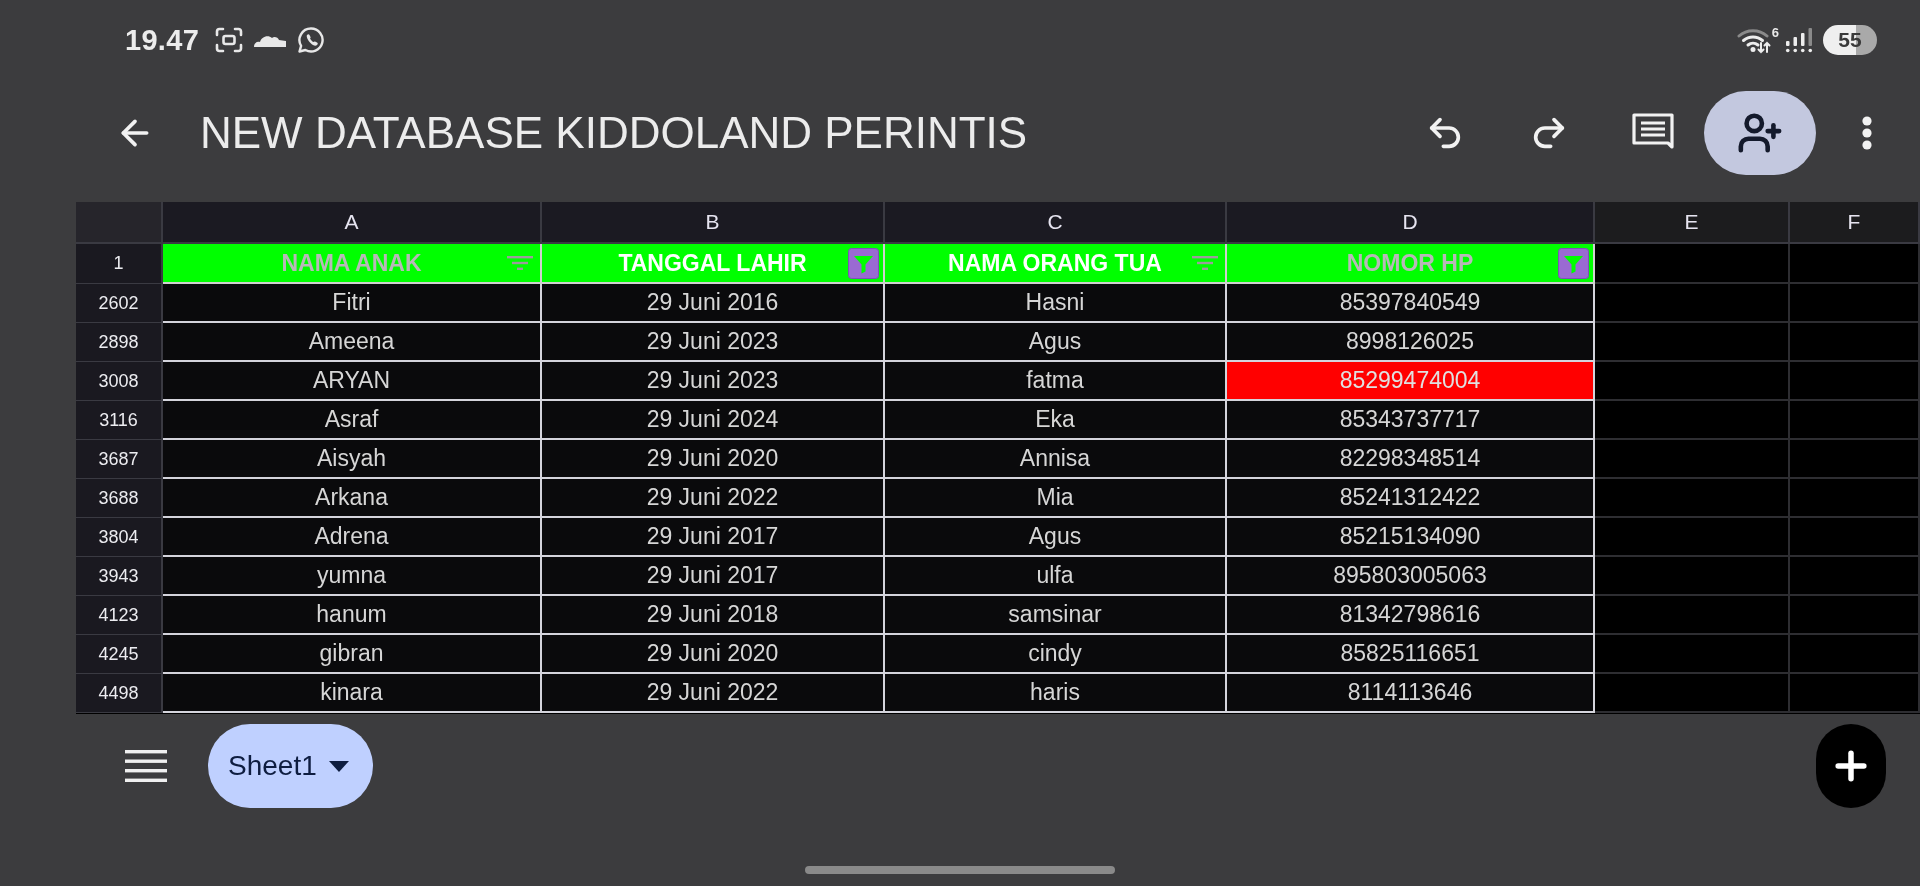 Image resolution: width=1920 pixels, height=886 pixels. I want to click on table-cell: Adrena, so click(352, 537).